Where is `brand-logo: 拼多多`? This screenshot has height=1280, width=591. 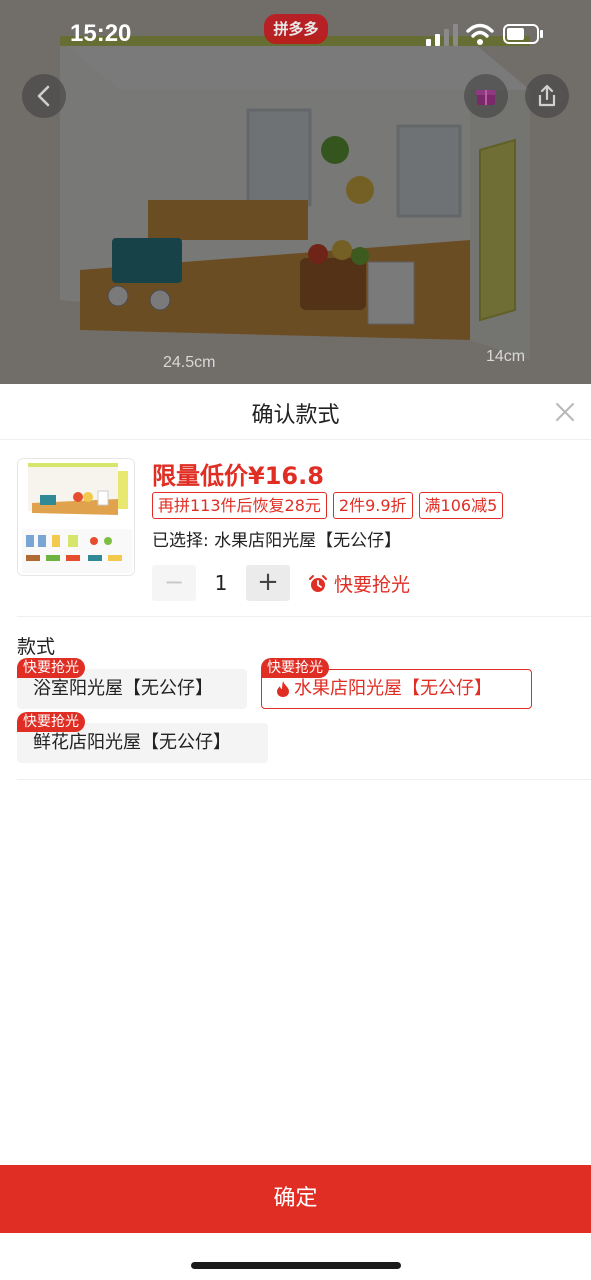 brand-logo: 拼多多 is located at coordinates (296, 29).